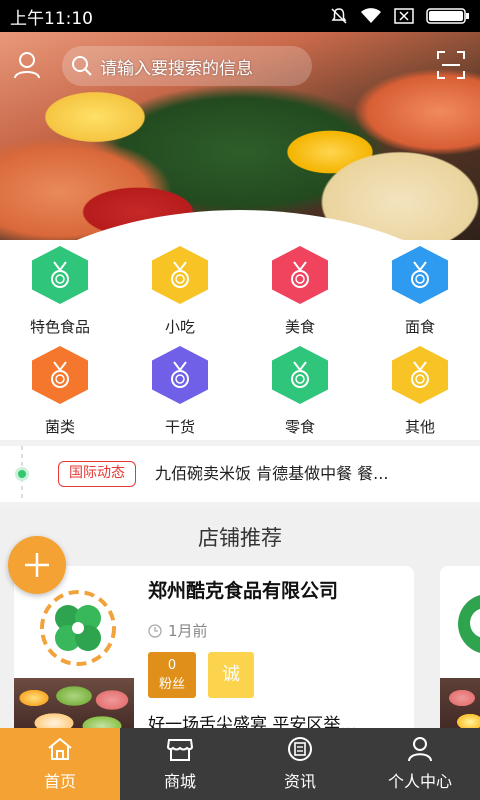 This screenshot has height=800, width=480. I want to click on category-item: 特色食品, so click(60, 290).